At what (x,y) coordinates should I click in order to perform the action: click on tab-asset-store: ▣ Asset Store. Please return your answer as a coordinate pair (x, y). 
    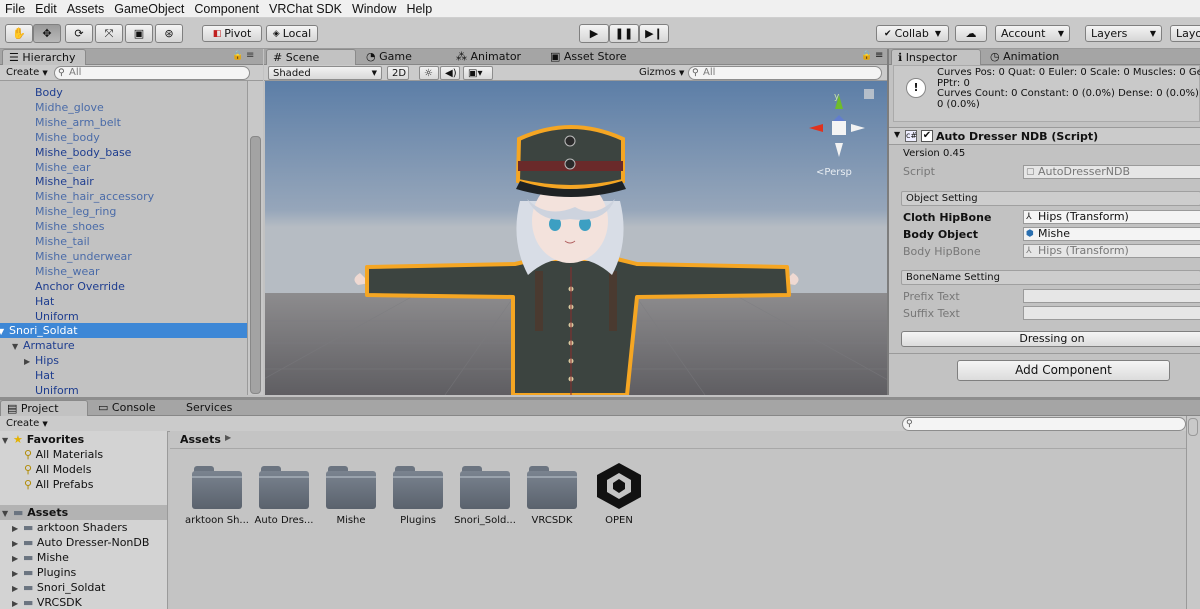
    Looking at the image, I should click on (588, 57).